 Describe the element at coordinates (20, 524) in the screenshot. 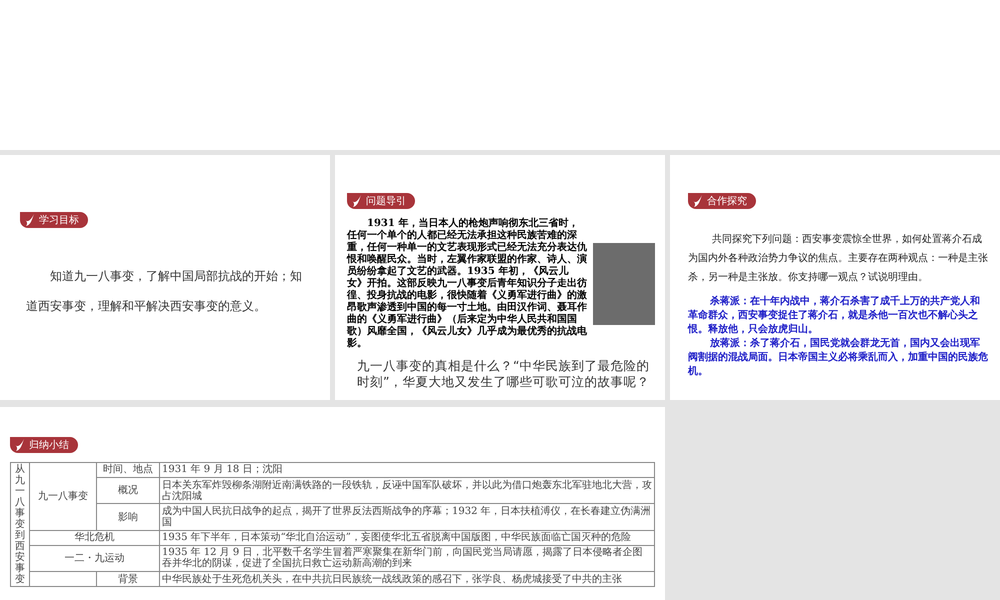

I see `side-label: 从九一八事变到西安事变` at that location.